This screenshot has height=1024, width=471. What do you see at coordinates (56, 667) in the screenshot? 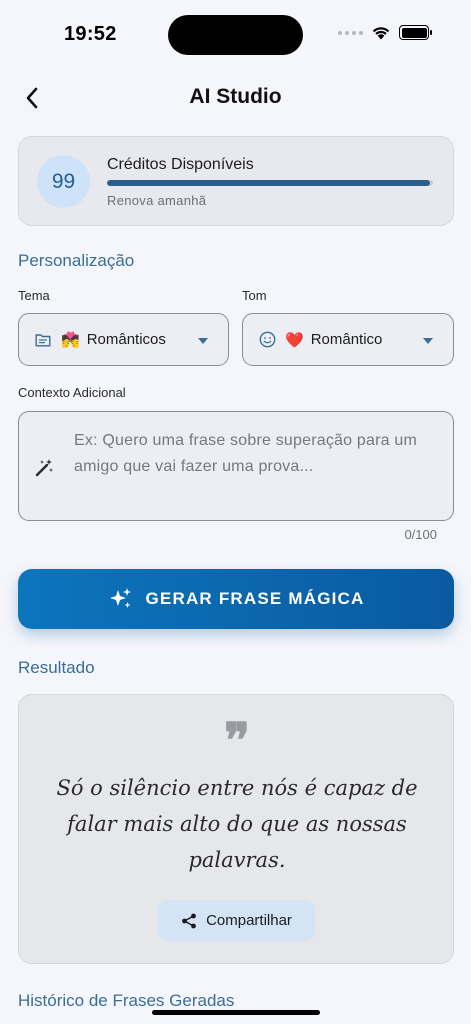
I see `result-heading: Resultado` at bounding box center [56, 667].